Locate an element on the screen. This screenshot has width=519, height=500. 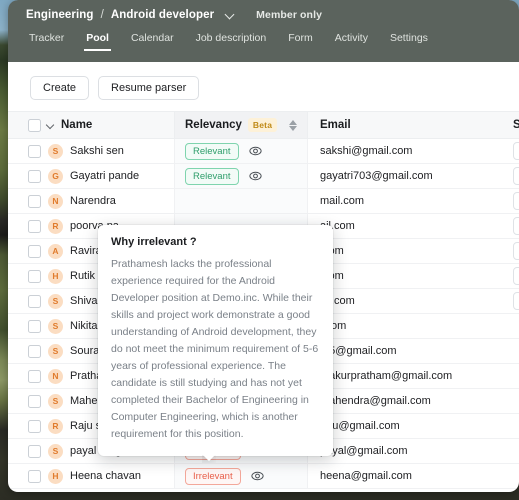
tooltip-arrow is located at coordinates (209, 459).